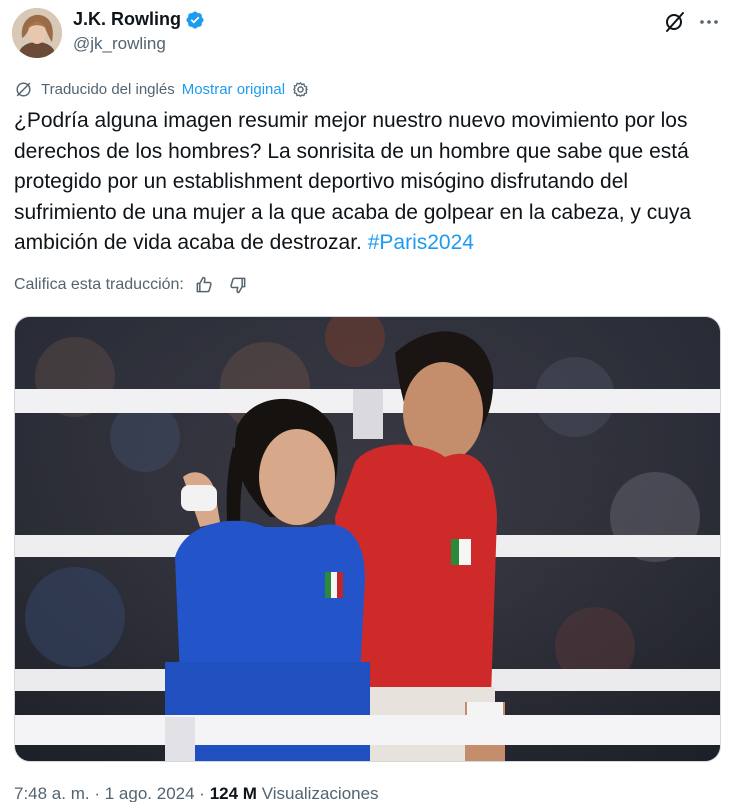 Image resolution: width=737 pixels, height=802 pixels. I want to click on thumbs-up-icon, so click(204, 285).